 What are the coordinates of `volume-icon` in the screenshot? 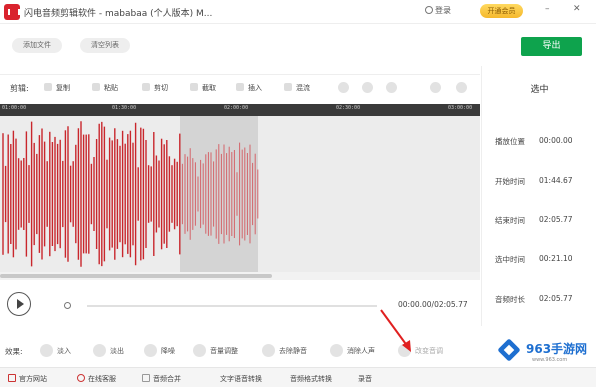 It's located at (199, 350).